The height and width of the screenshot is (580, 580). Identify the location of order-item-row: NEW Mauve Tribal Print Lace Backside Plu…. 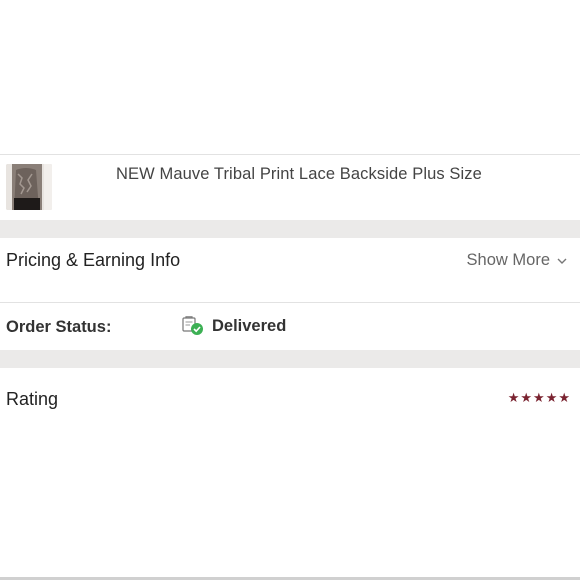
(290, 187).